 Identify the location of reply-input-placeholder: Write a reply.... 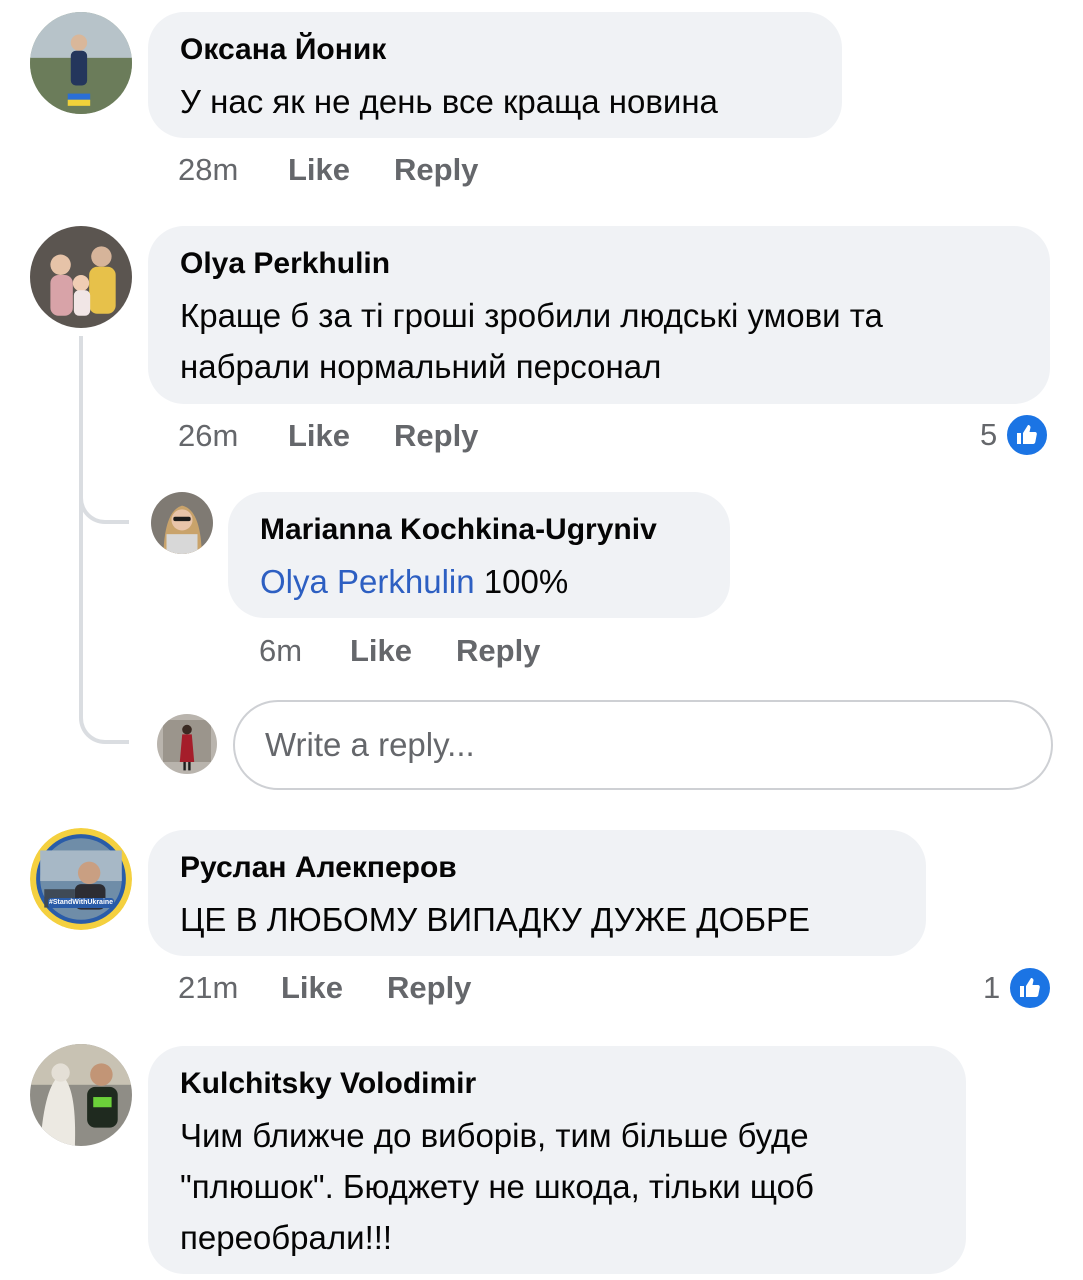
(370, 744).